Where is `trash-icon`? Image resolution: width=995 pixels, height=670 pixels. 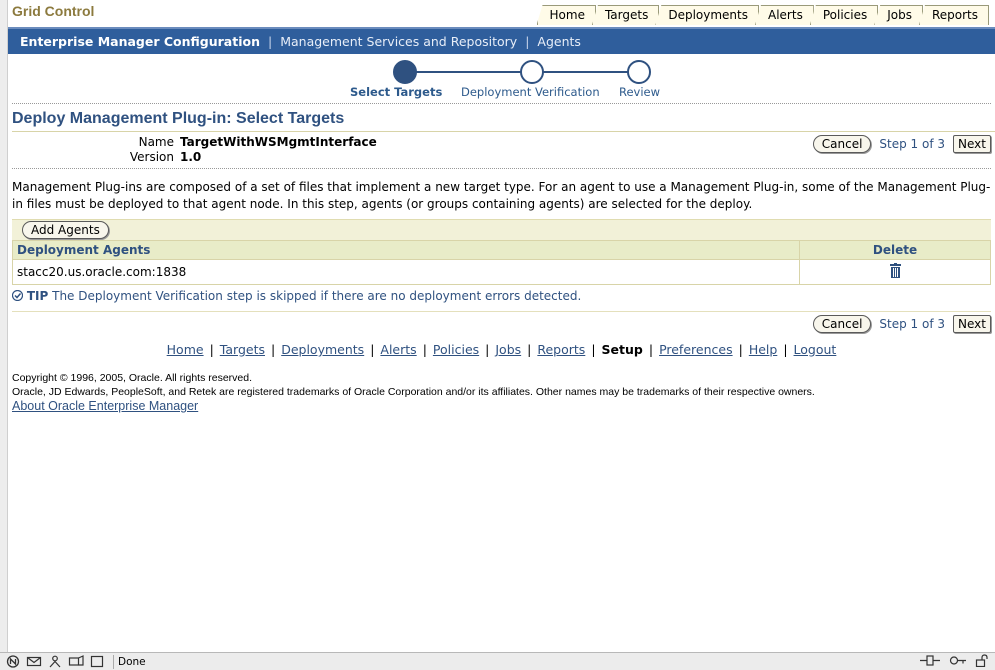
trash-icon is located at coordinates (895, 270).